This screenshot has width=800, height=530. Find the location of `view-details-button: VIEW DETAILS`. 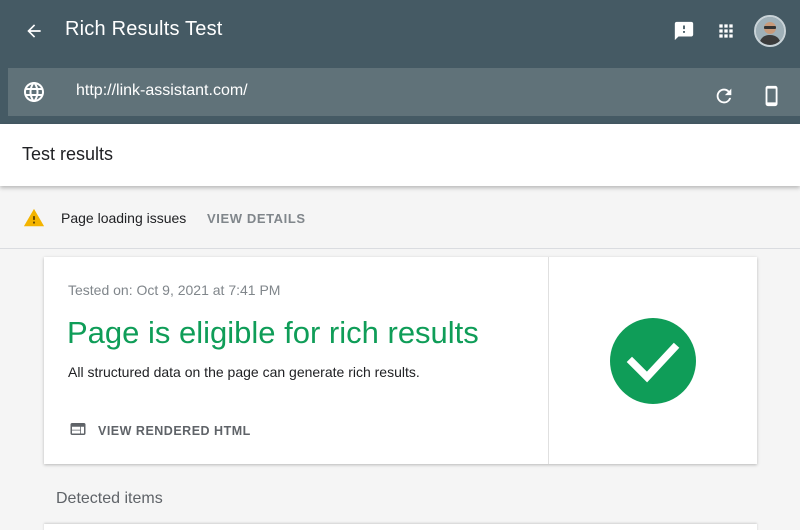

view-details-button: VIEW DETAILS is located at coordinates (256, 218).